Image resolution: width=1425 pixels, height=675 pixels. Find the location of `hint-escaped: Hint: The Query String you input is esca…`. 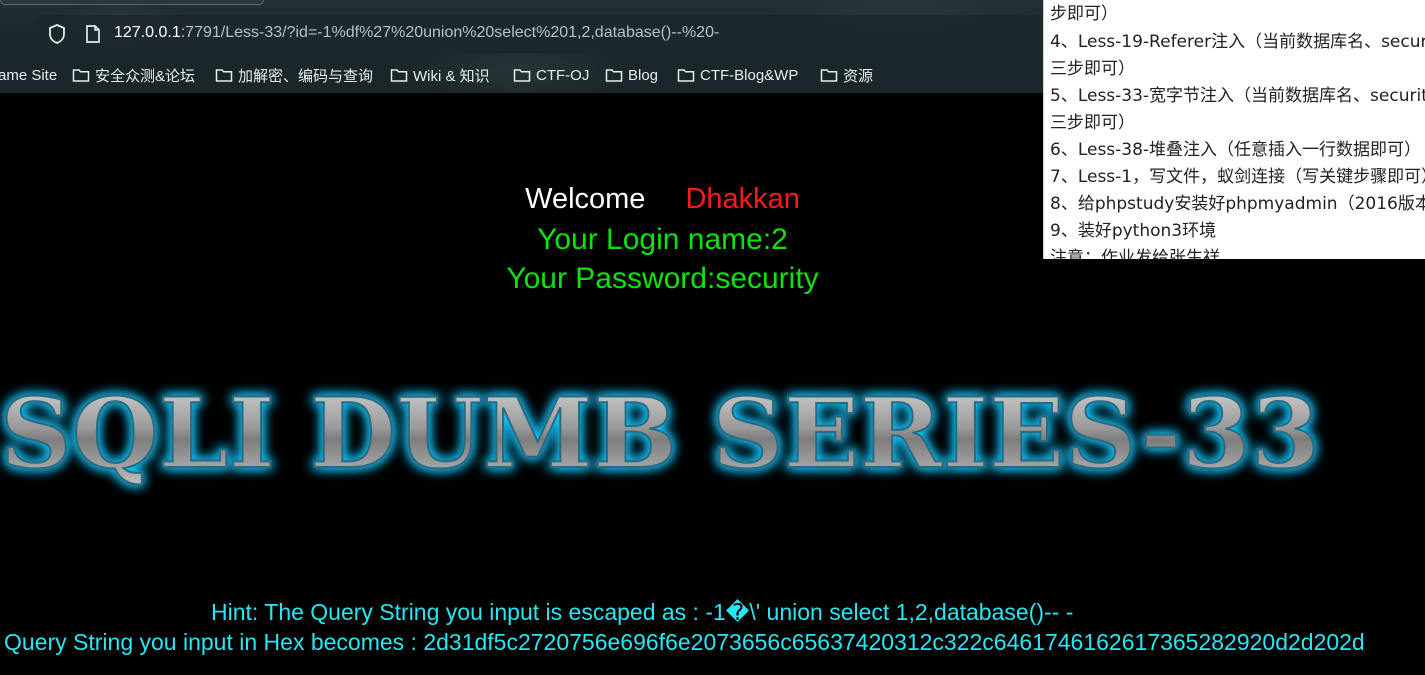

hint-escaped: Hint: The Query String you input is esca… is located at coordinates (642, 612).